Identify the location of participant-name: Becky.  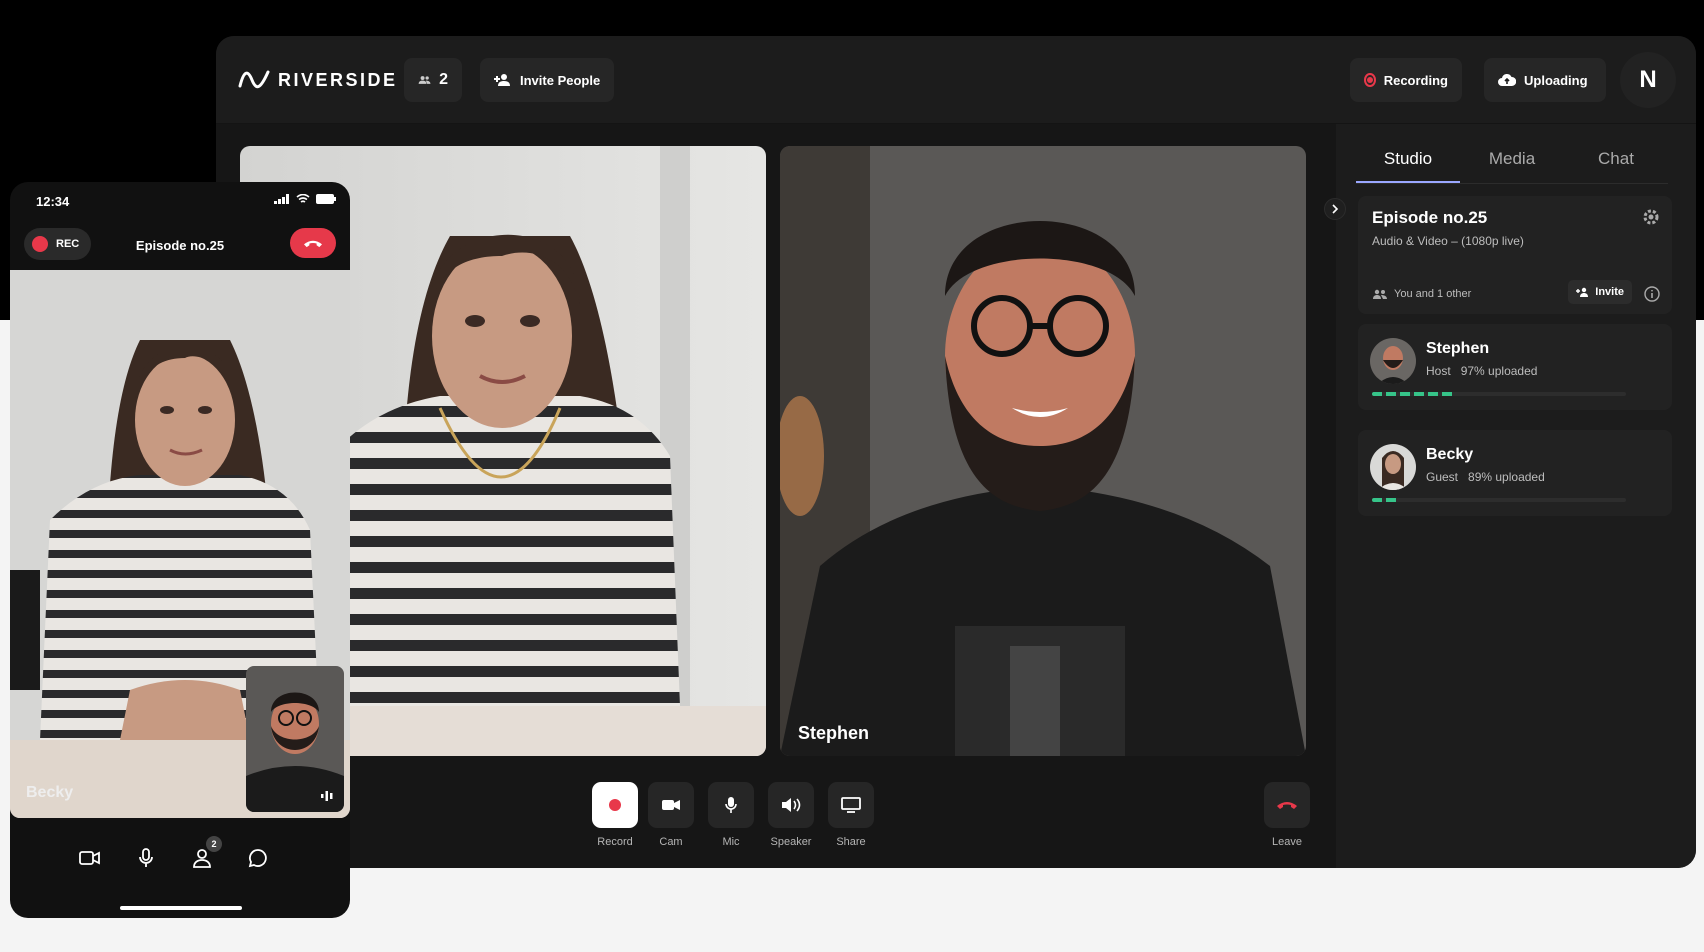
(1450, 454).